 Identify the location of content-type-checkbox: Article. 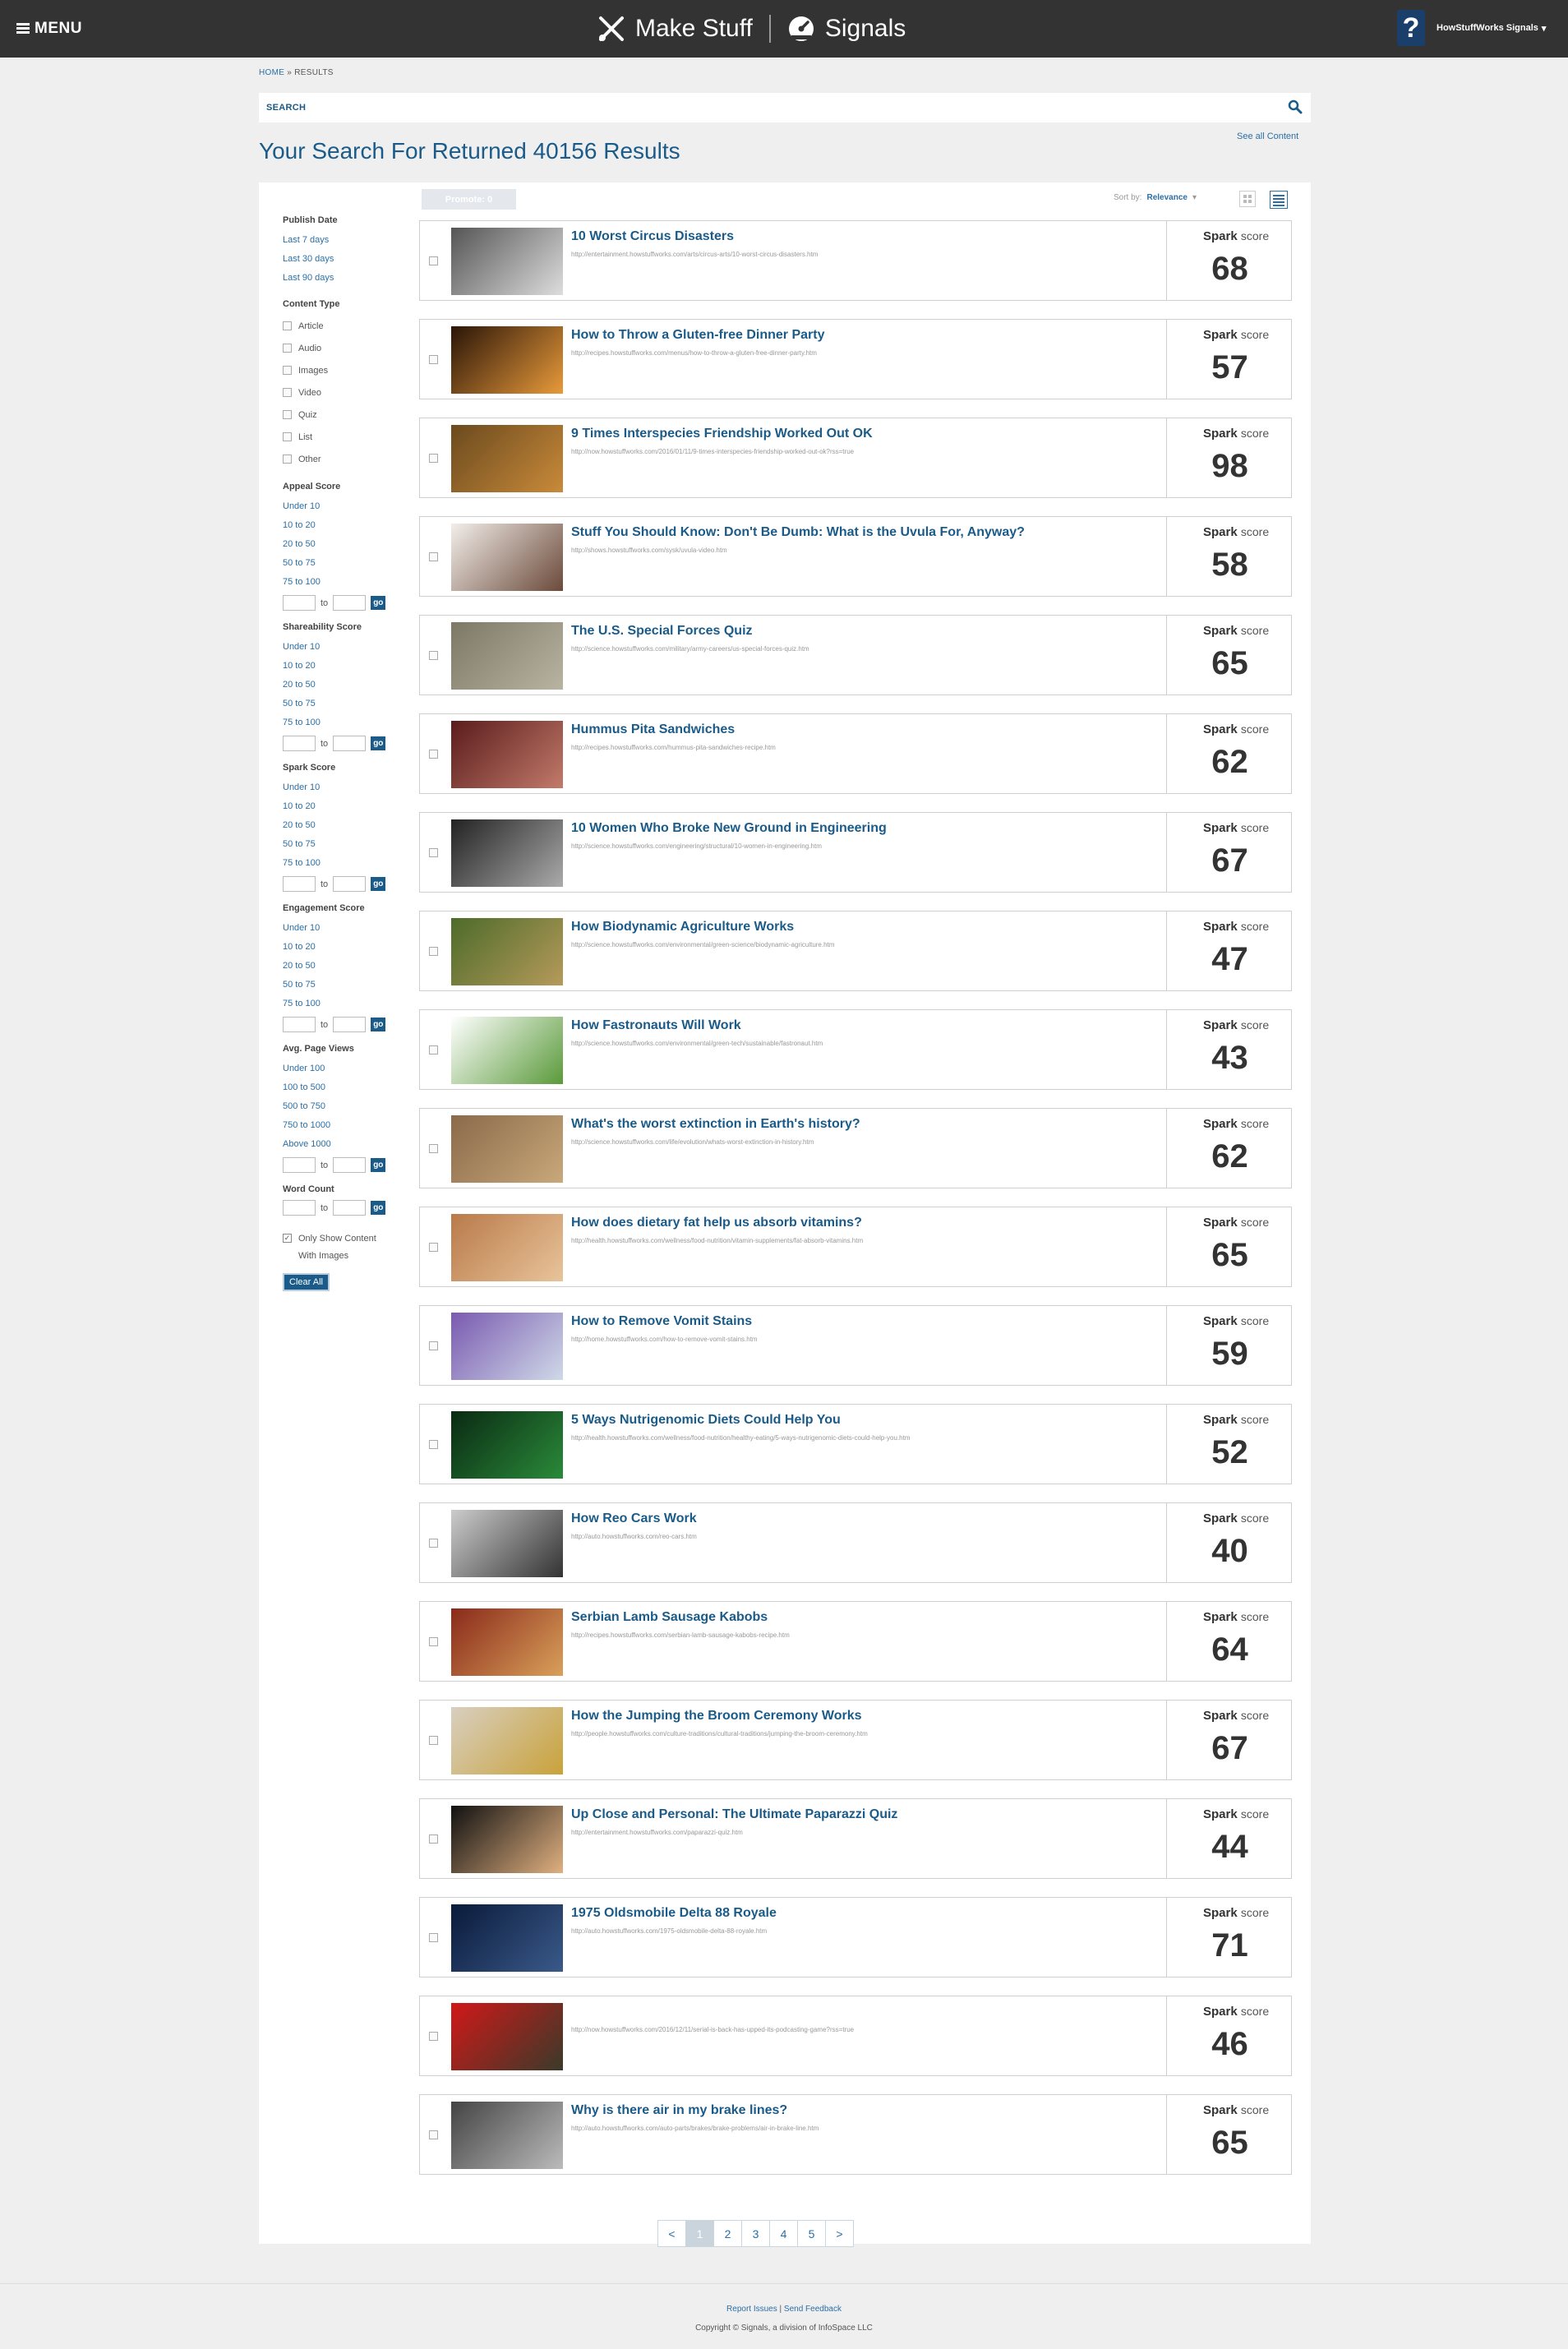
(344, 326).